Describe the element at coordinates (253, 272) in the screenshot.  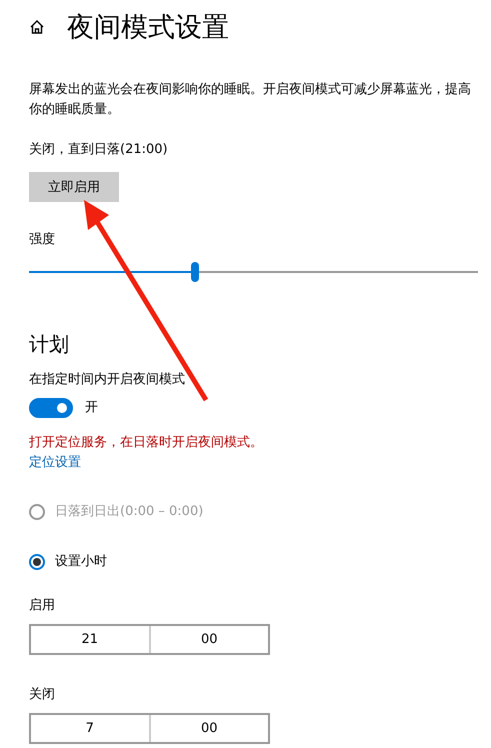
I see `strength-slider` at that location.